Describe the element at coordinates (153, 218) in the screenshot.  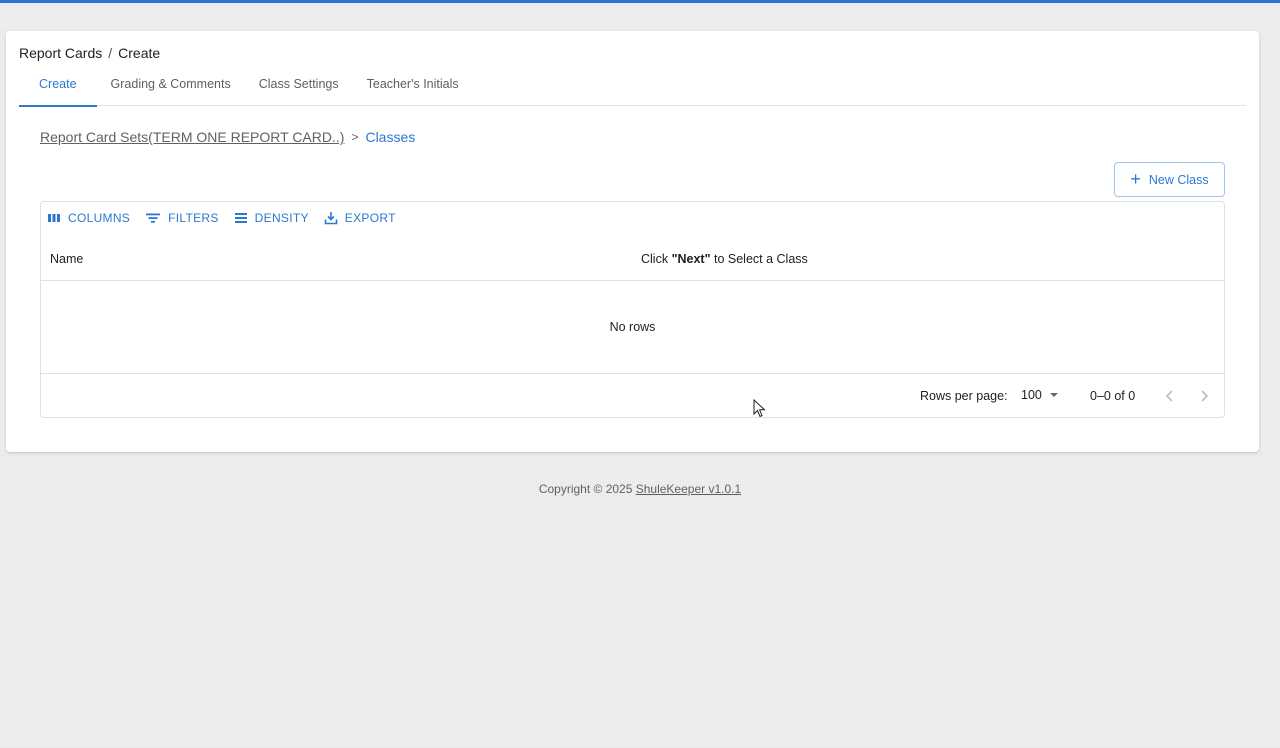
I see `filter-icon` at that location.